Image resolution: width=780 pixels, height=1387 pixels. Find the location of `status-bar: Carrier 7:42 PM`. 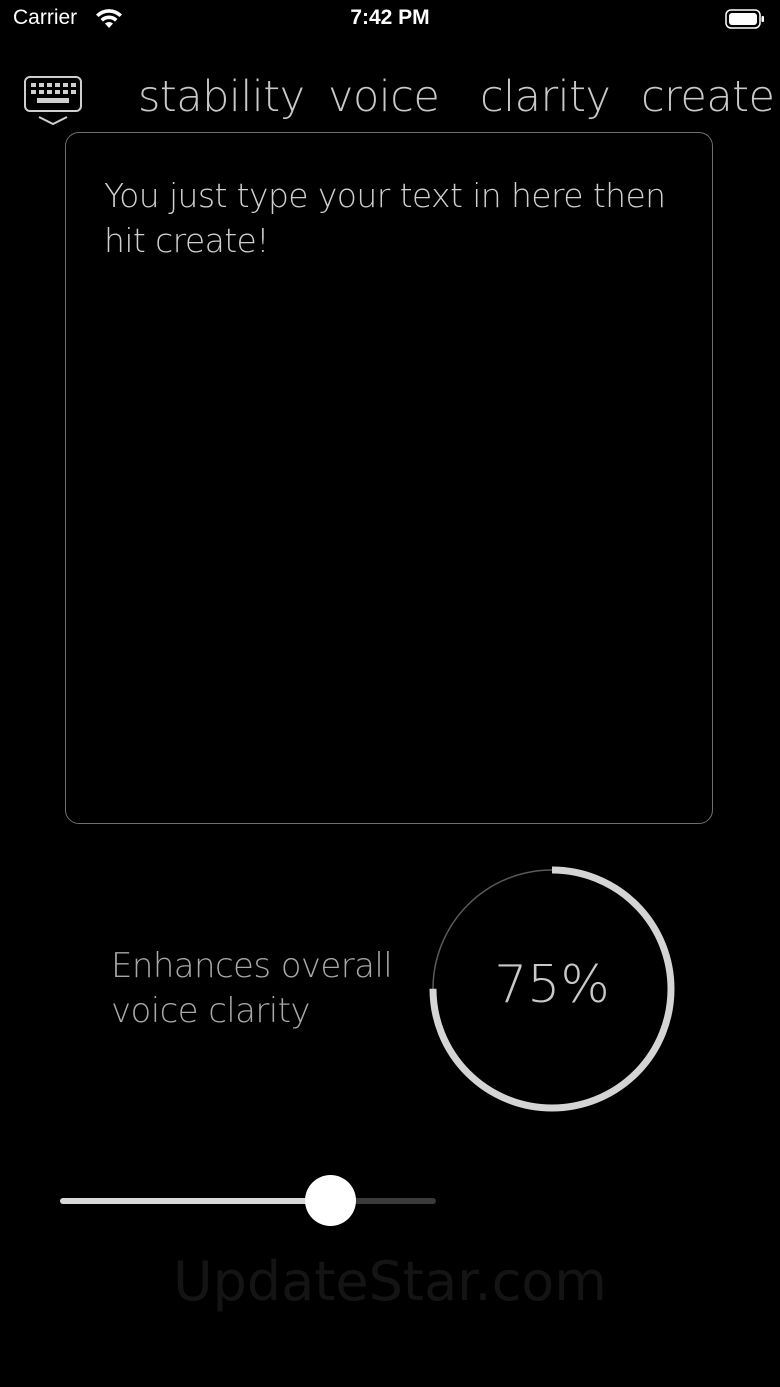

status-bar: Carrier 7:42 PM is located at coordinates (390, 20).